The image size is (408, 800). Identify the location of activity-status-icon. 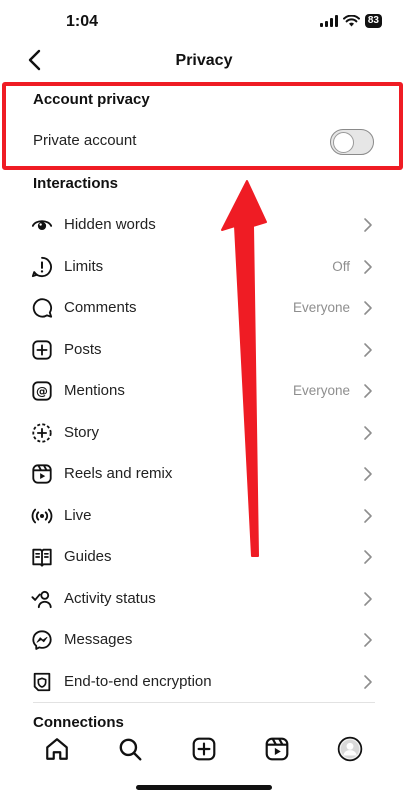
(41, 599).